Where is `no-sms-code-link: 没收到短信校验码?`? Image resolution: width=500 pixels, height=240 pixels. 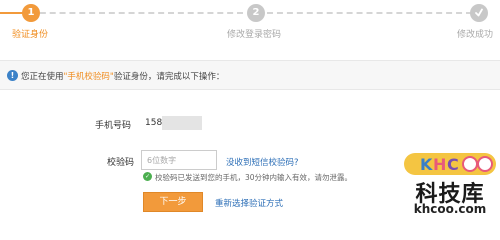 no-sms-code-link: 没收到短信校验码? is located at coordinates (262, 162).